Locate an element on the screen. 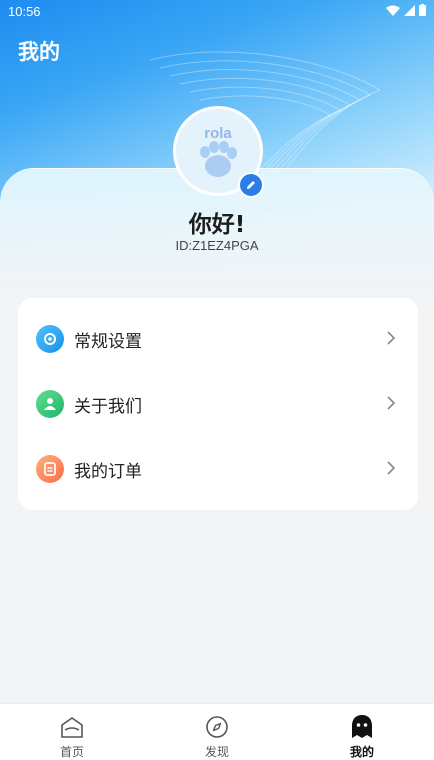 The width and height of the screenshot is (434, 760). battery-icon is located at coordinates (422, 10).